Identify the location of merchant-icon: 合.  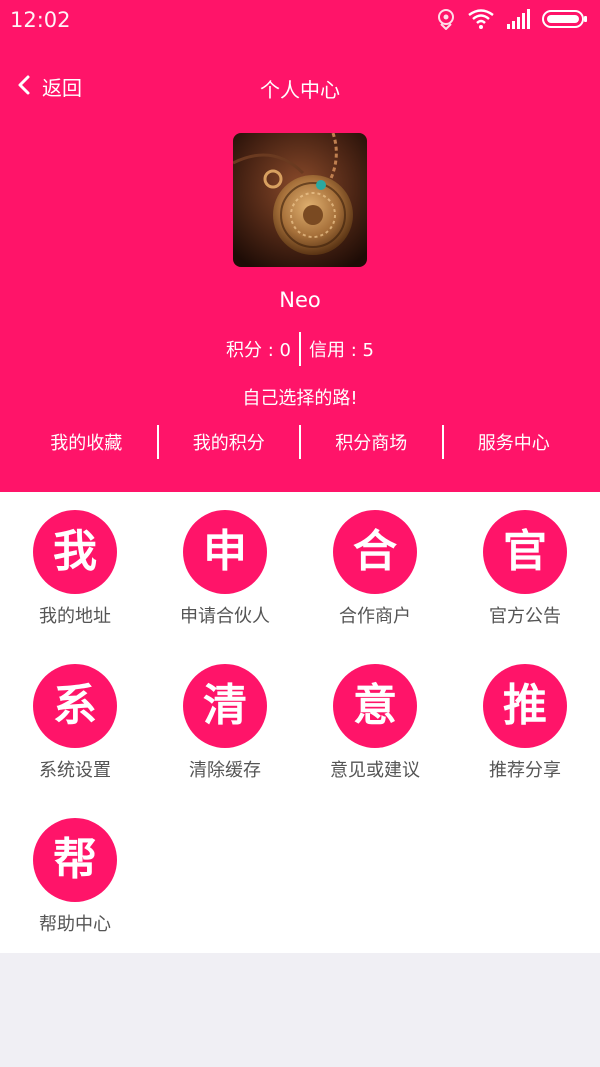
(375, 552).